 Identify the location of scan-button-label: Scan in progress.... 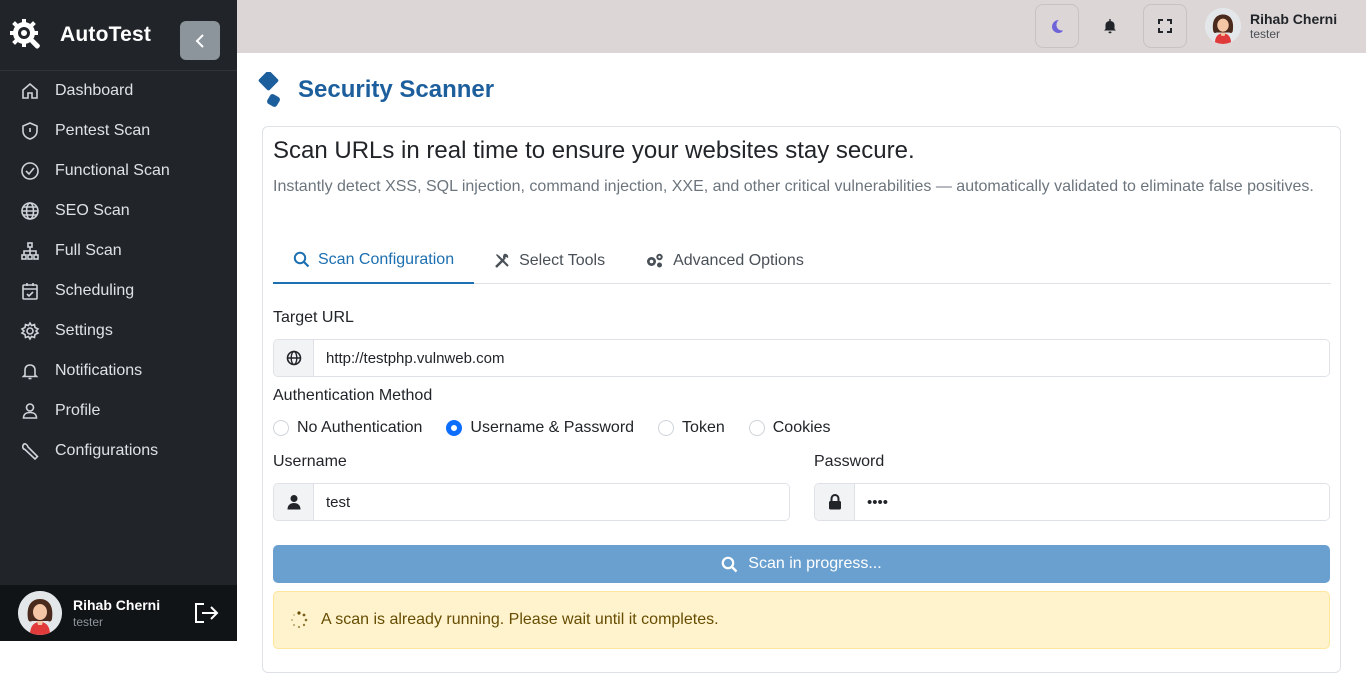
(815, 563).